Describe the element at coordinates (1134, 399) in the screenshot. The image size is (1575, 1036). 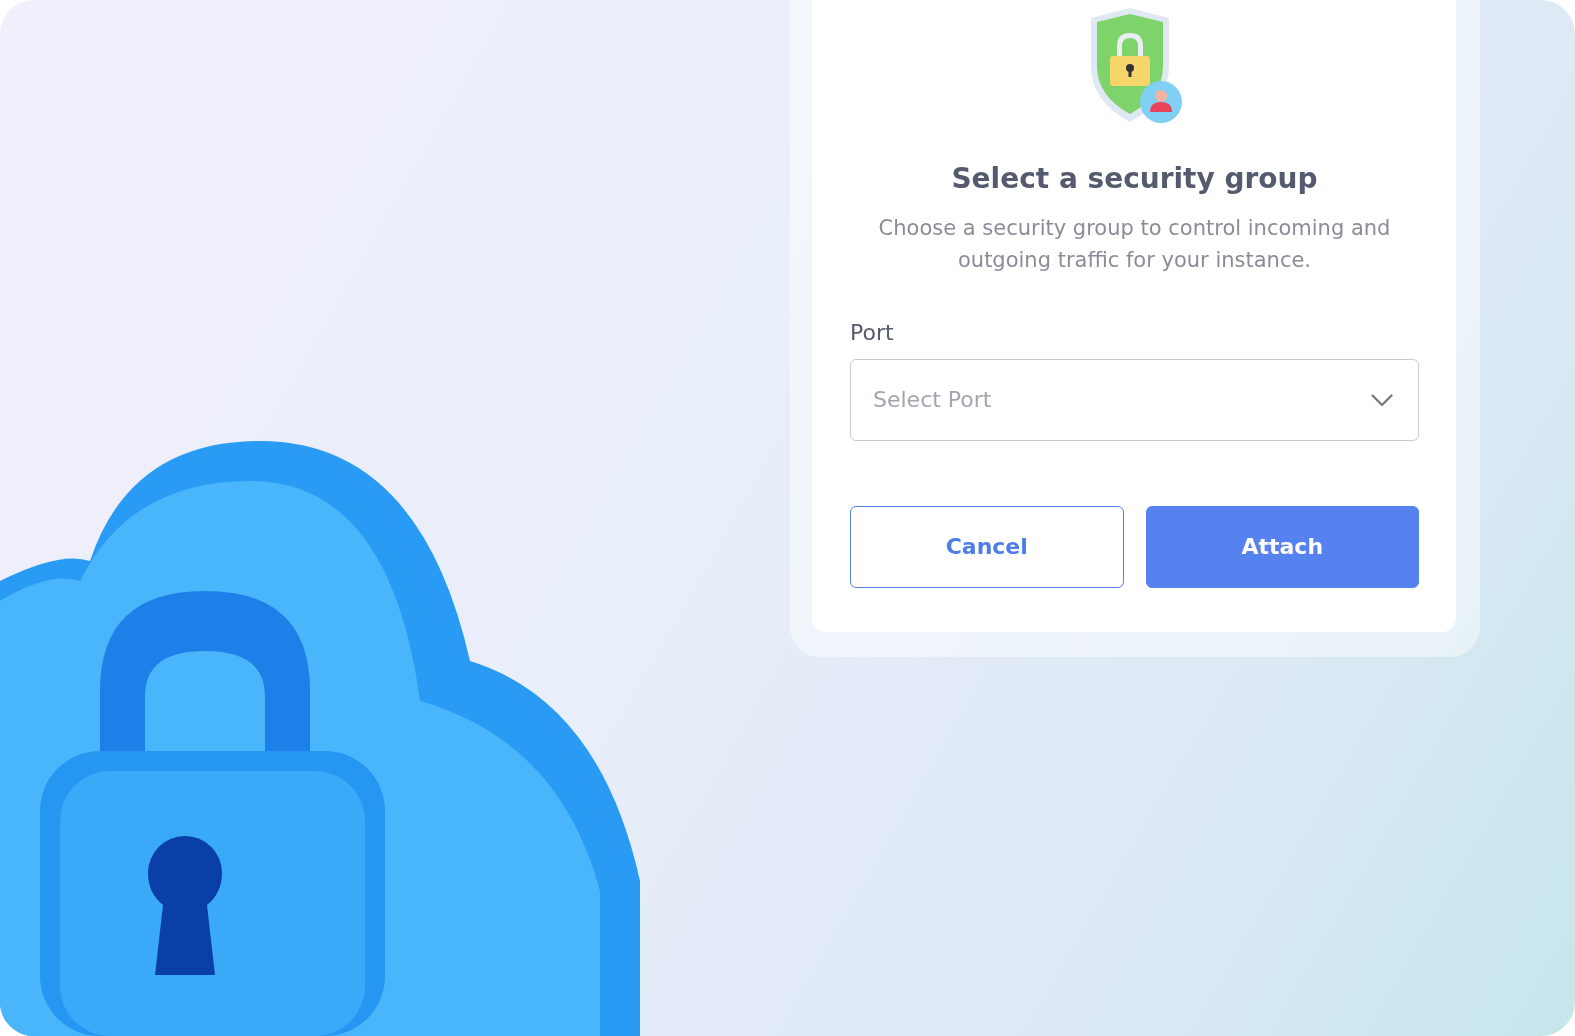
I see `port-select: Select Port` at that location.